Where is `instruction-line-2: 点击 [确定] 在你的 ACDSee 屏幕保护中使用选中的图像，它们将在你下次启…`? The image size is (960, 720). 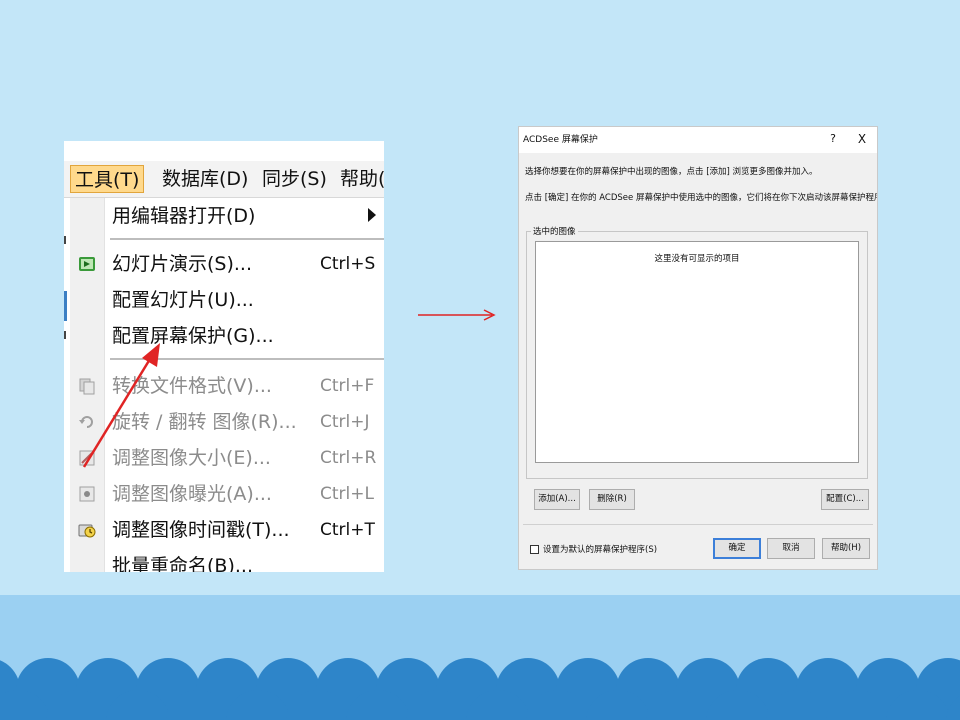
instruction-line-2: 点击 [确定] 在你的 ACDSee 屏幕保护中使用选中的图像，它们将在你下次启… is located at coordinates (701, 198).